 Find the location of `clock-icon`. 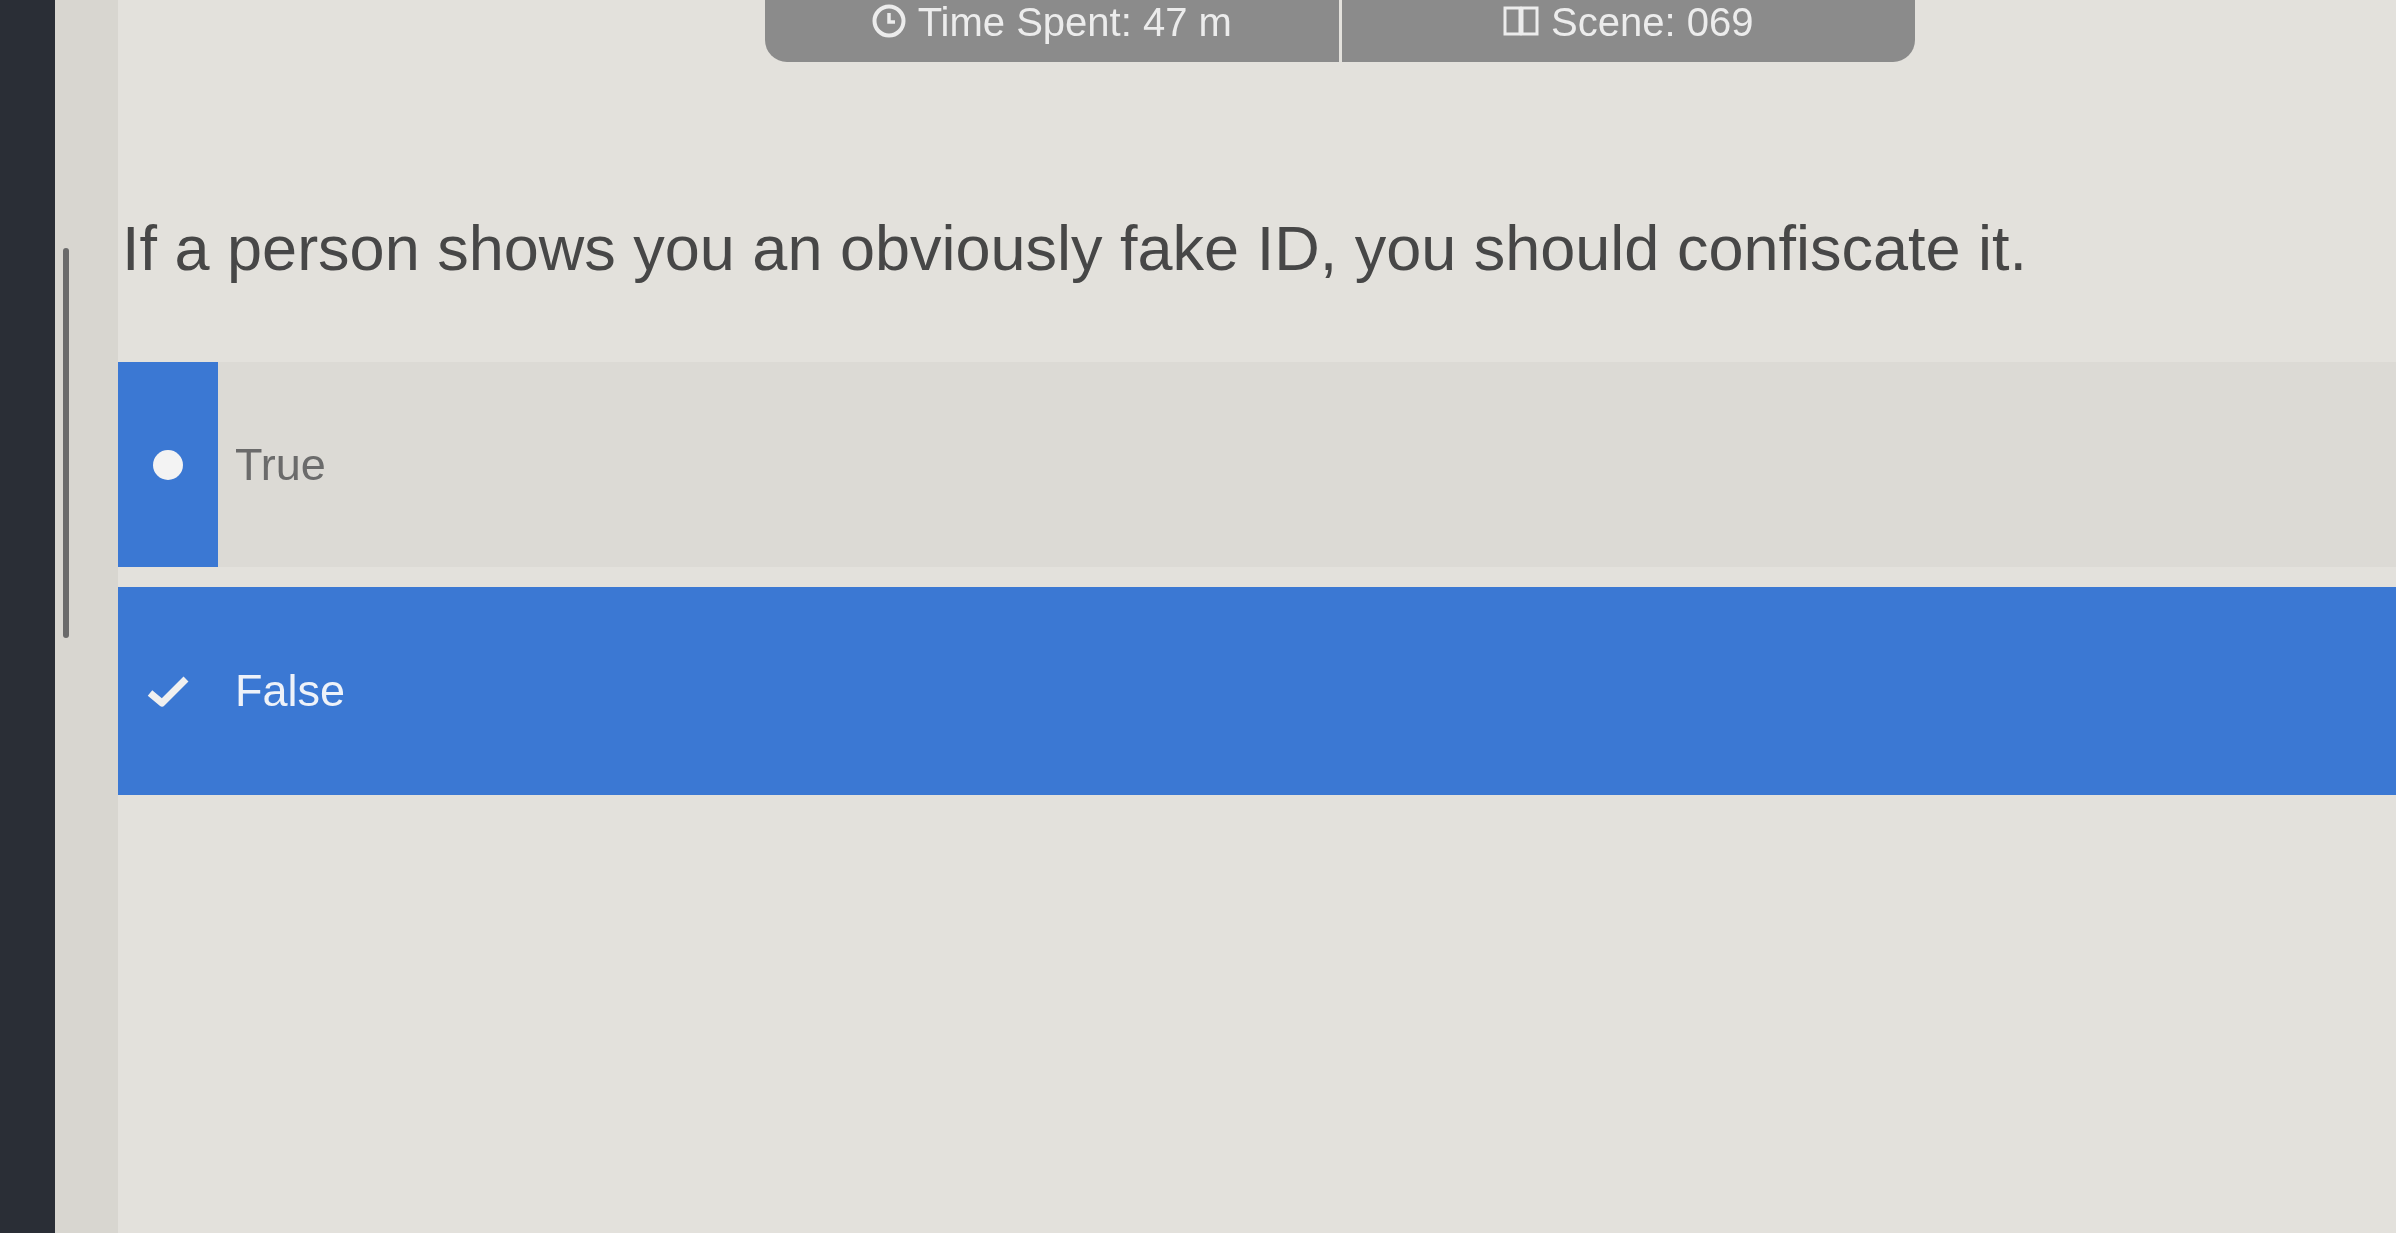

clock-icon is located at coordinates (888, 21).